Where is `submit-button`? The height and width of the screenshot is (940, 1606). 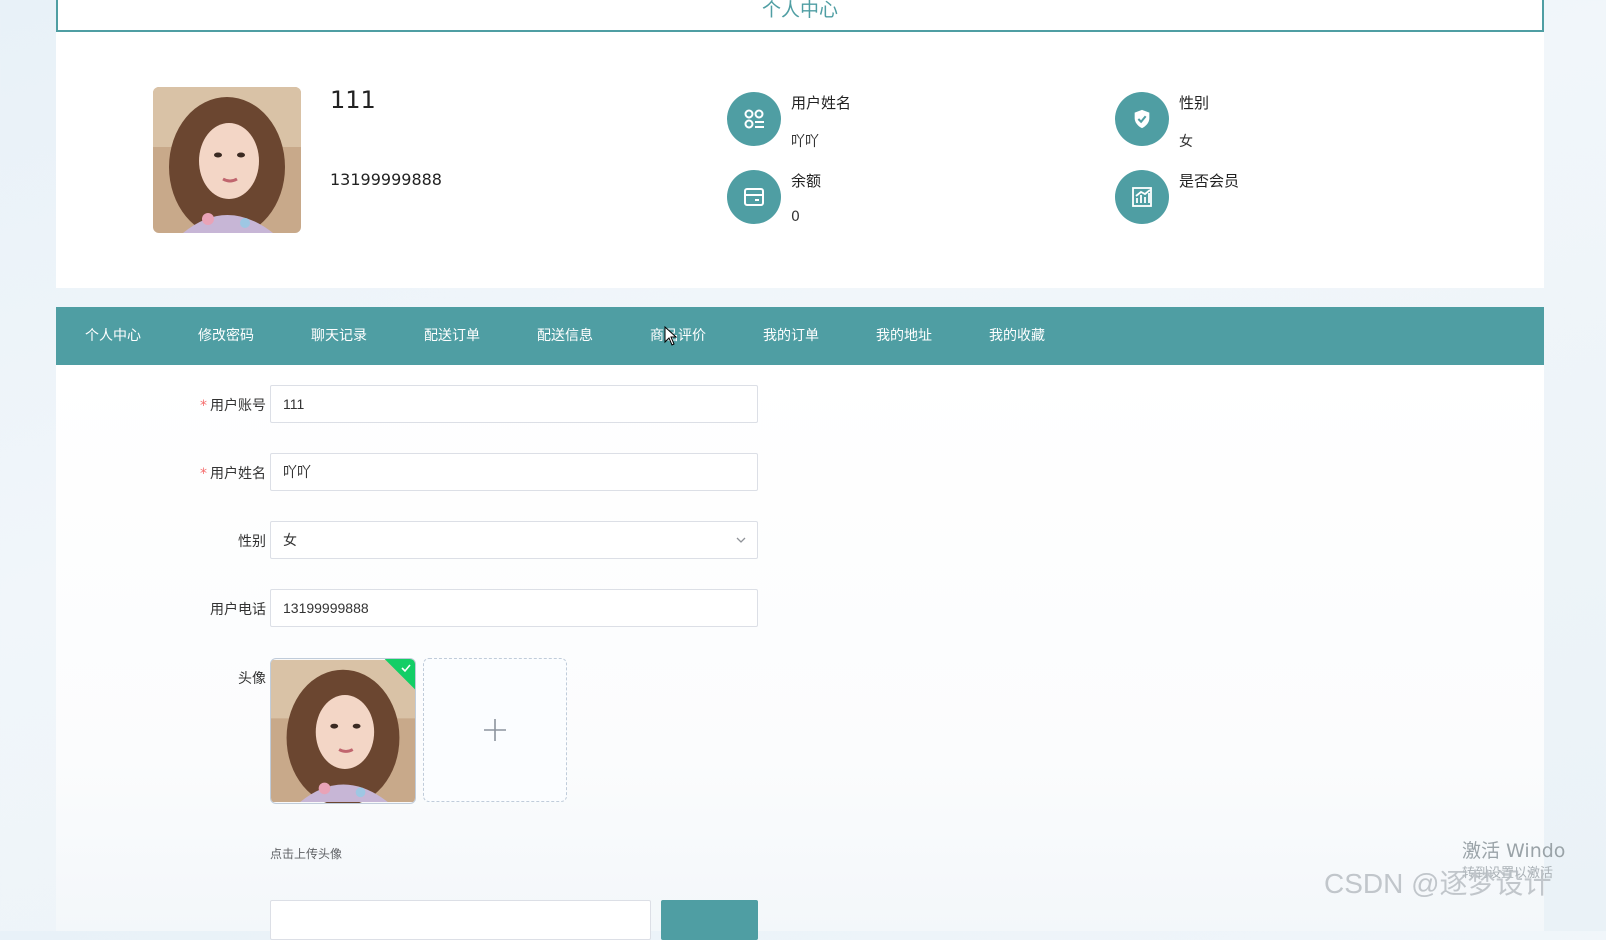
submit-button is located at coordinates (709, 920).